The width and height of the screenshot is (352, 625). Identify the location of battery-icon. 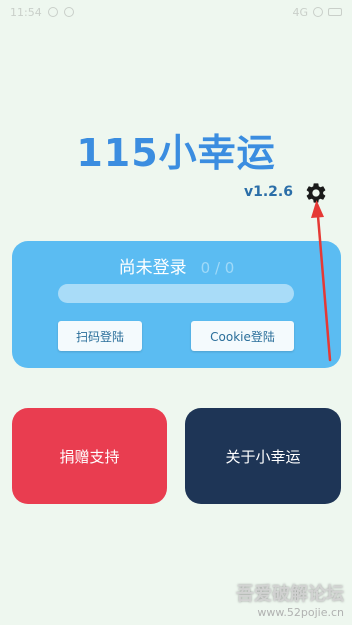
(335, 12).